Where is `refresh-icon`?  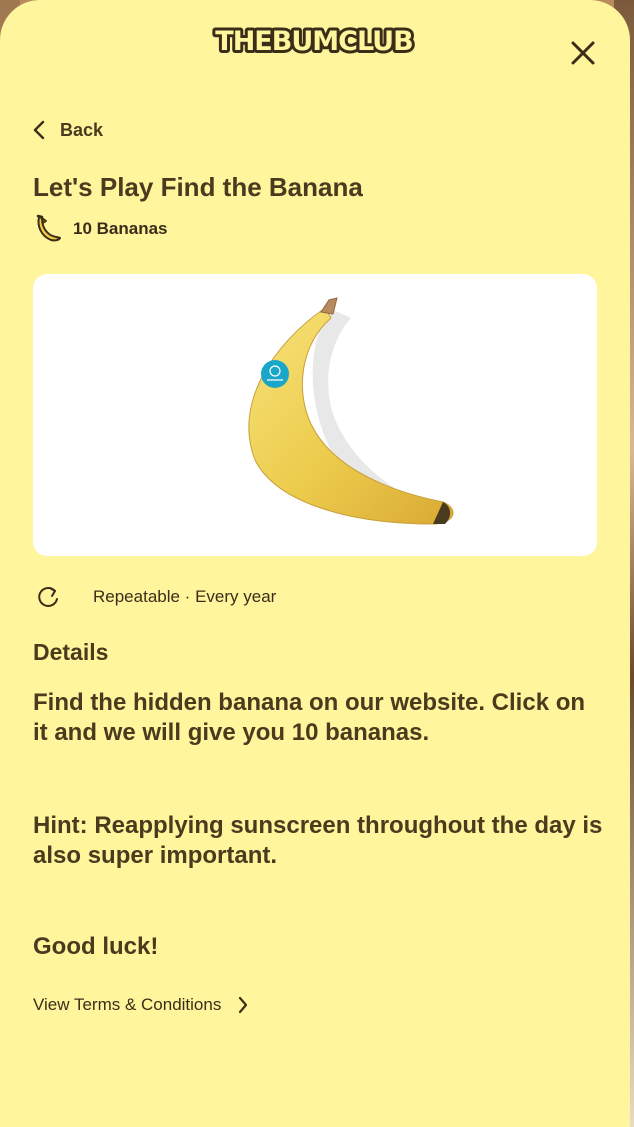 refresh-icon is located at coordinates (48, 596).